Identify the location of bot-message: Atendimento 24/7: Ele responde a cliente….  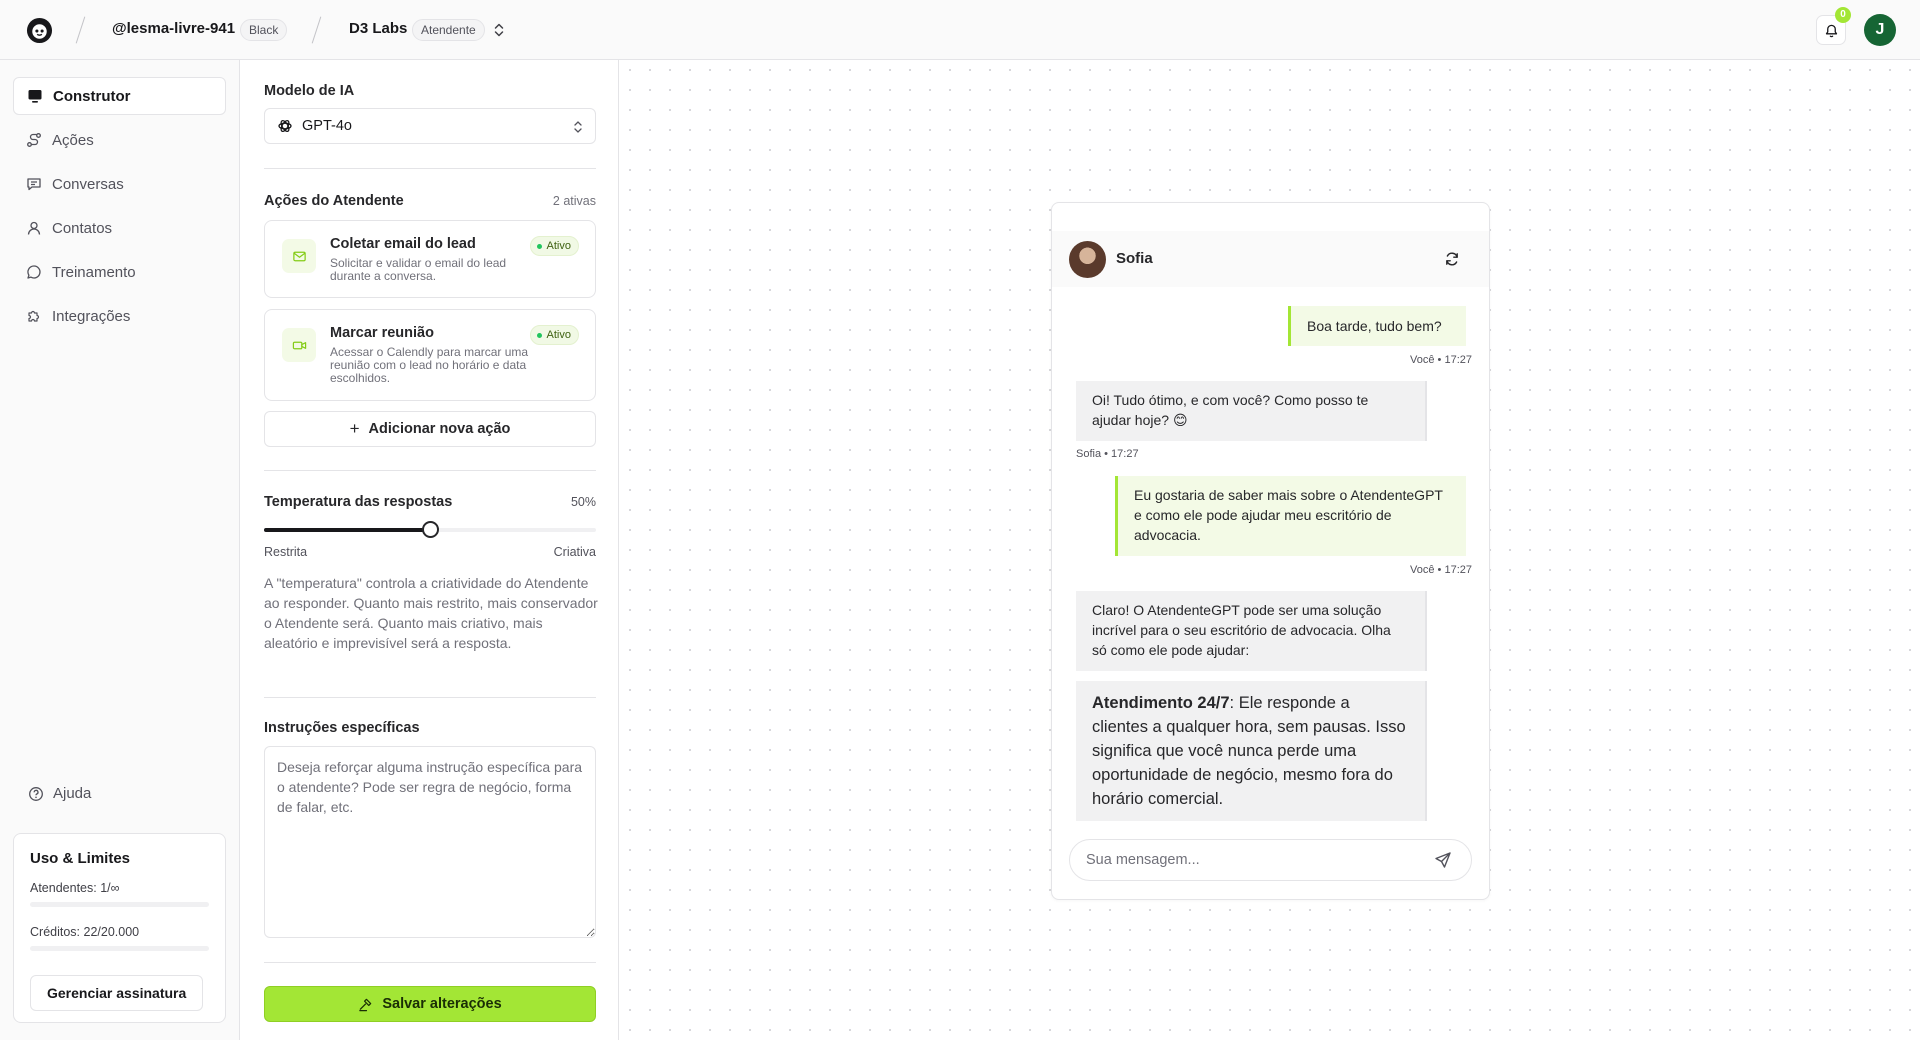
(1251, 751).